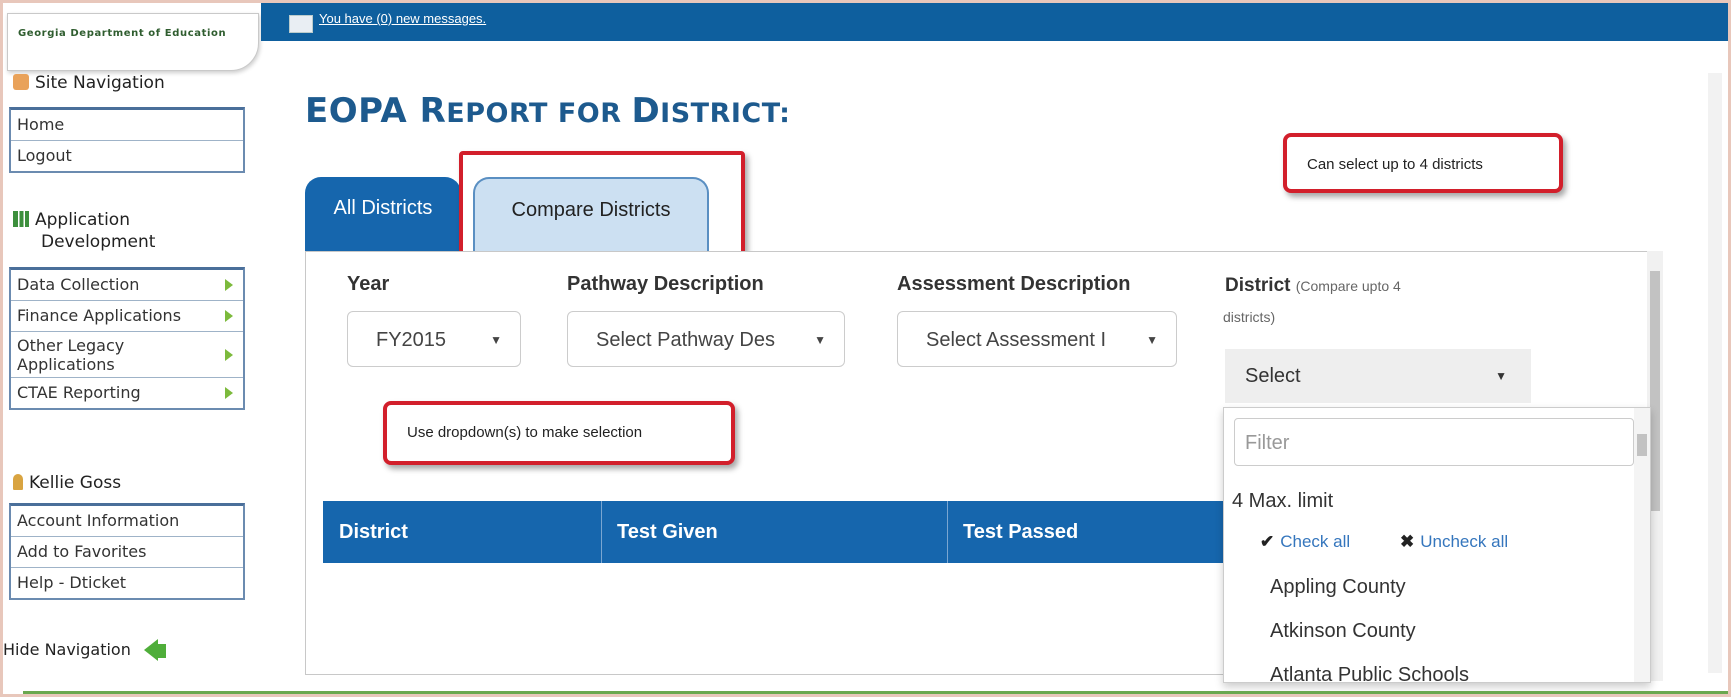 Image resolution: width=1731 pixels, height=697 pixels. What do you see at coordinates (75, 483) in the screenshot?
I see `user-name: Kellie Goss` at bounding box center [75, 483].